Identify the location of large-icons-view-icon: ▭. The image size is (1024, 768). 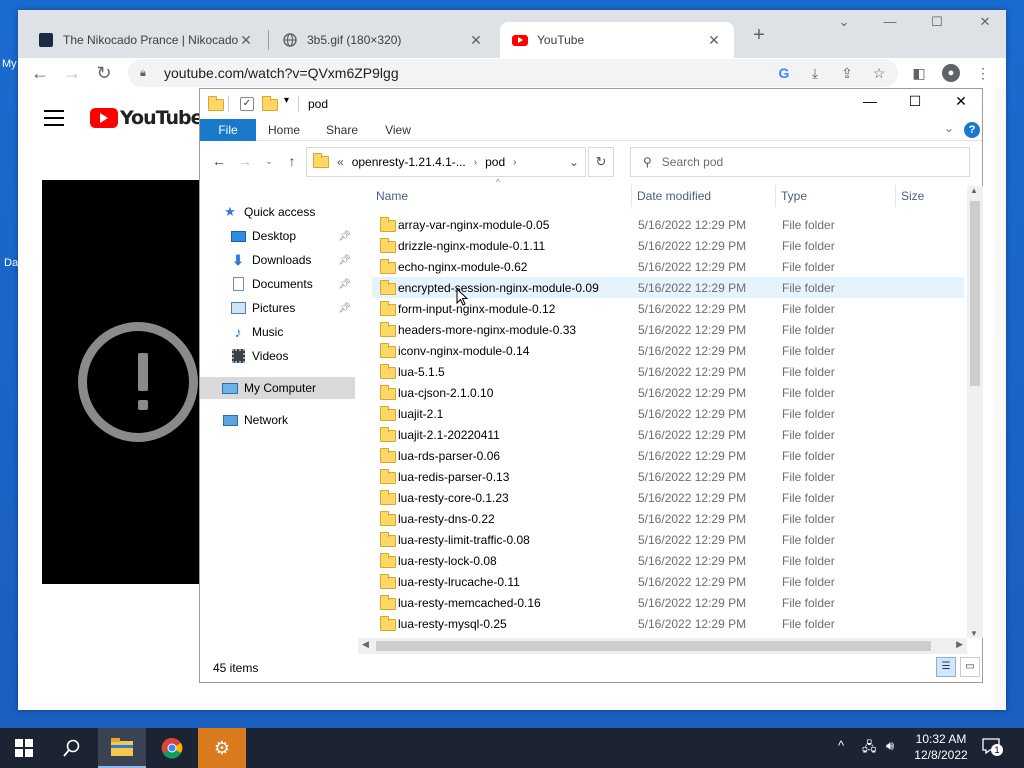
(970, 667).